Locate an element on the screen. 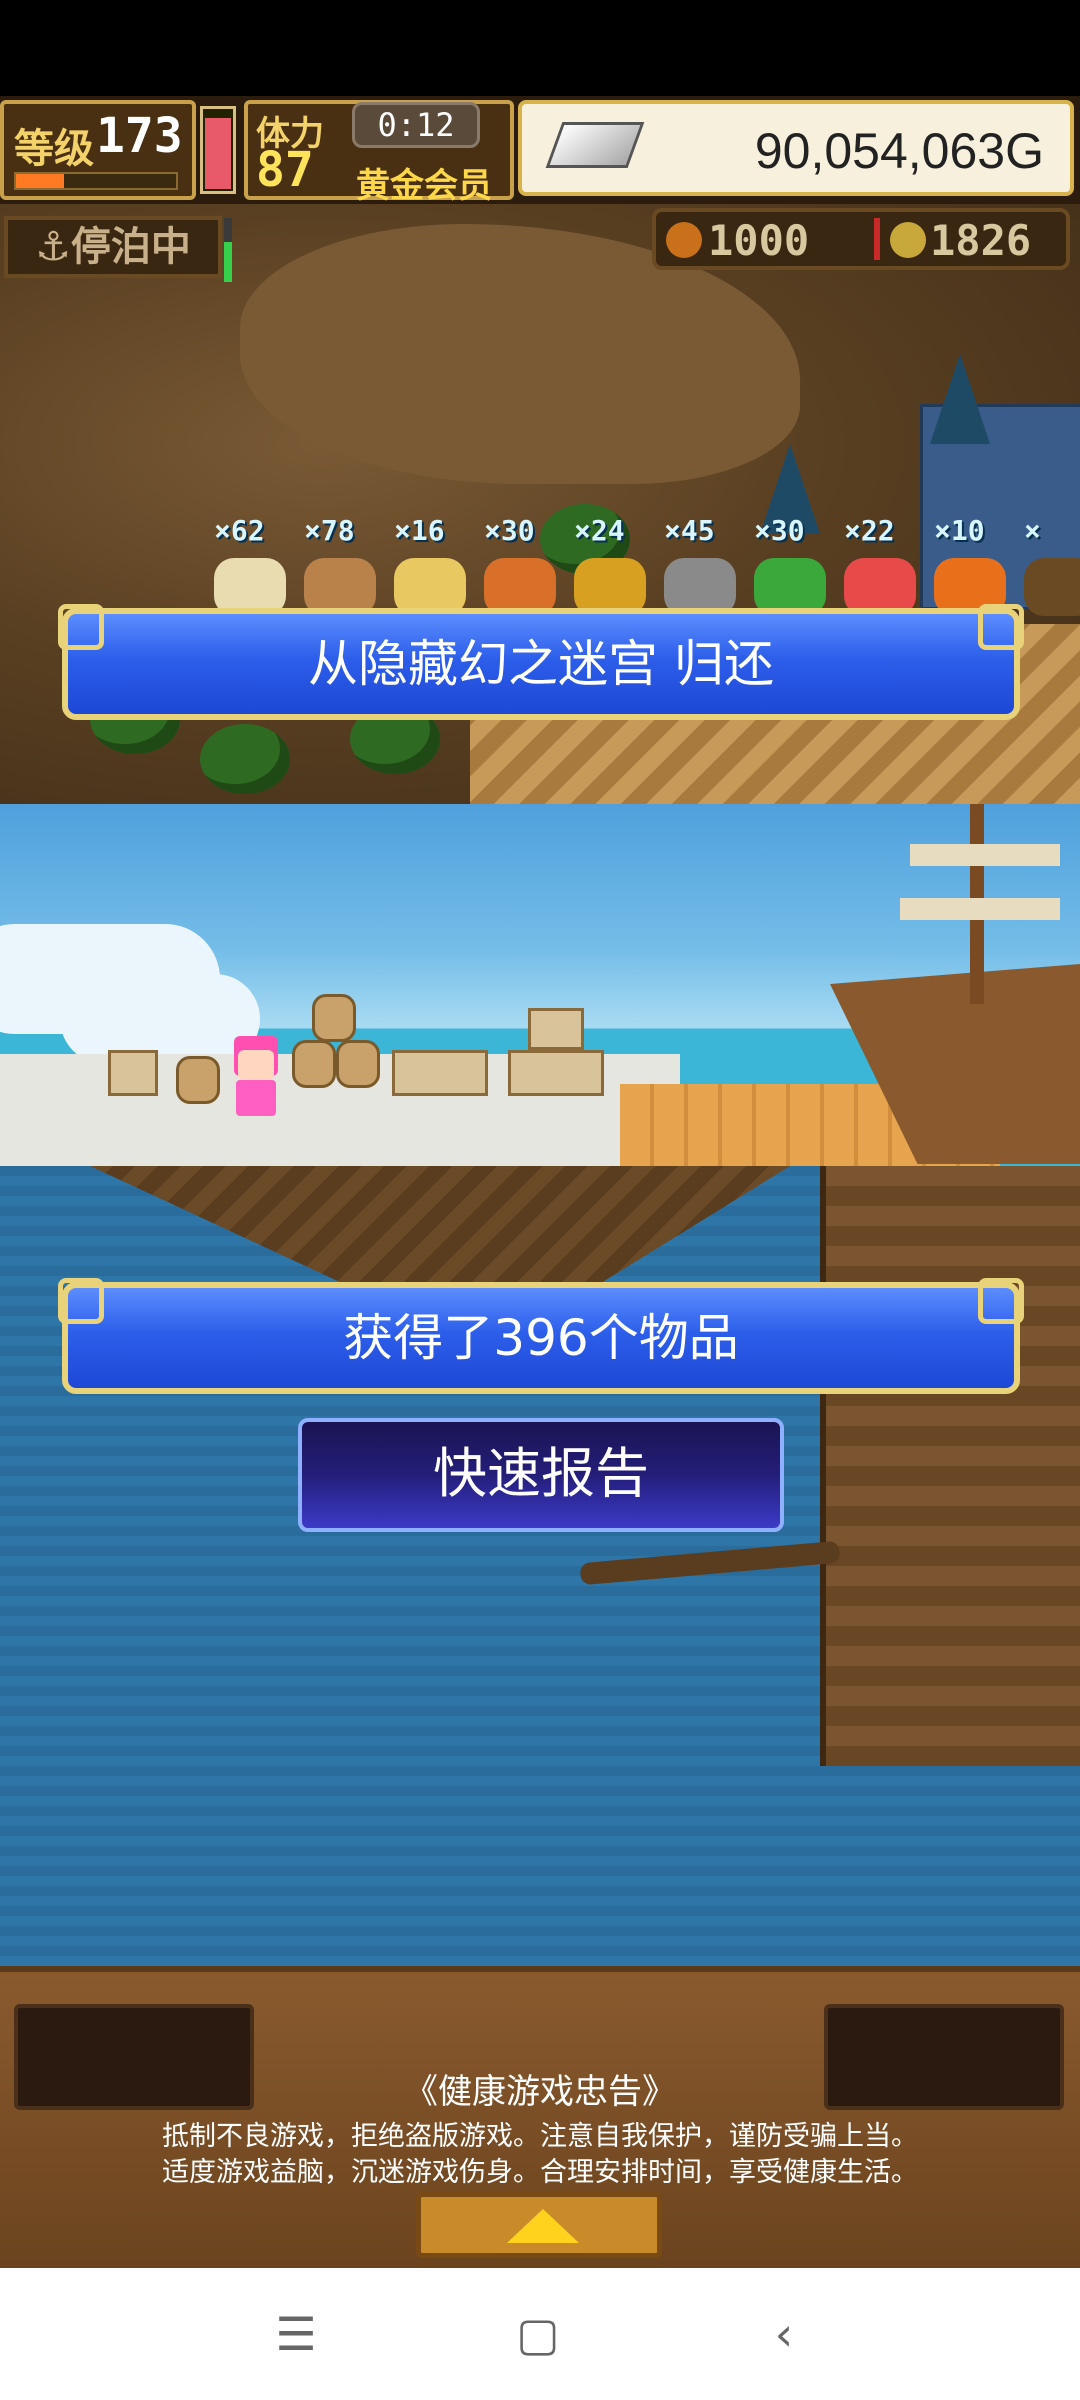 The height and width of the screenshot is (2400, 1080). stamina-gauge is located at coordinates (218, 150).